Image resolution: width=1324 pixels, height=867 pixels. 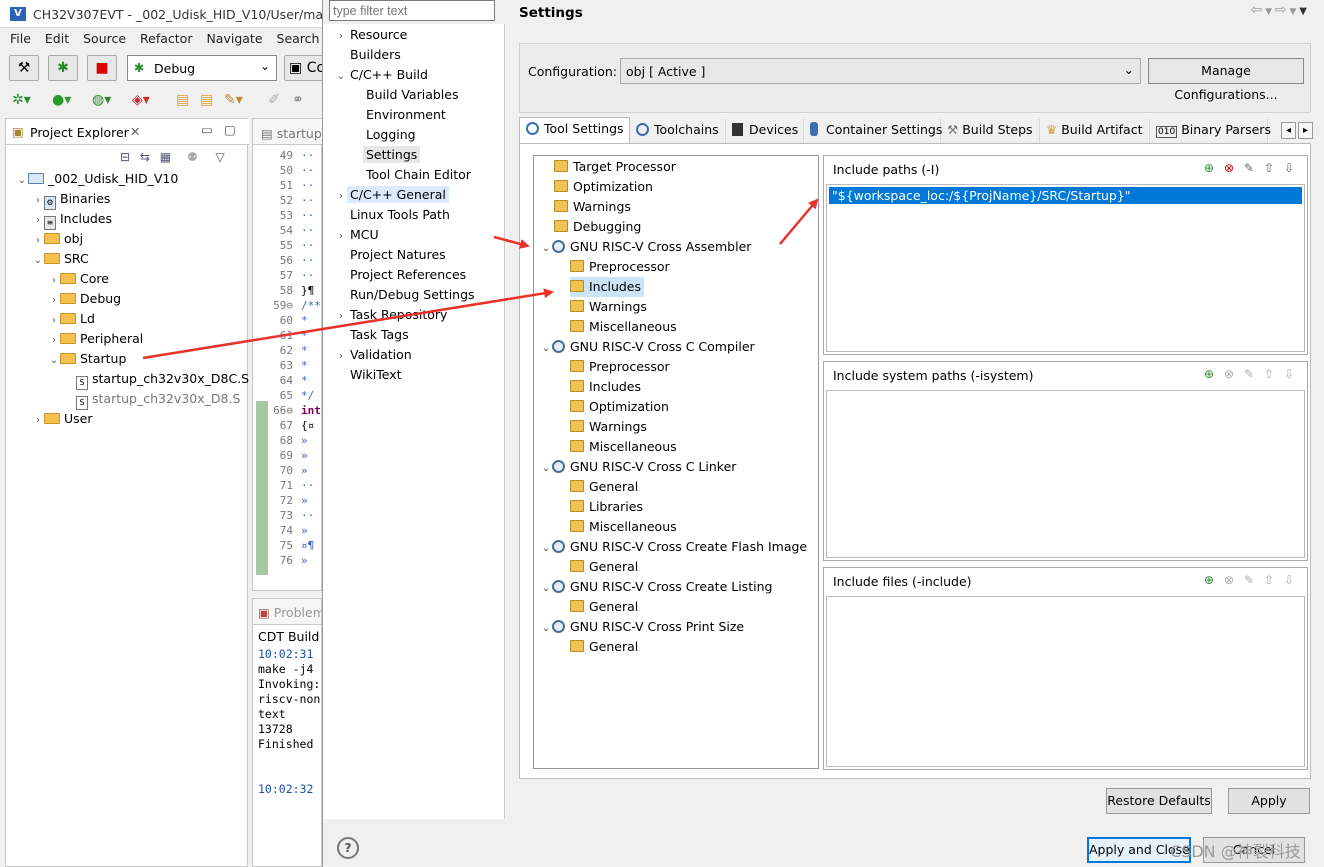 What do you see at coordinates (678, 131) in the screenshot?
I see `tab-toolchains: Toolchains` at bounding box center [678, 131].